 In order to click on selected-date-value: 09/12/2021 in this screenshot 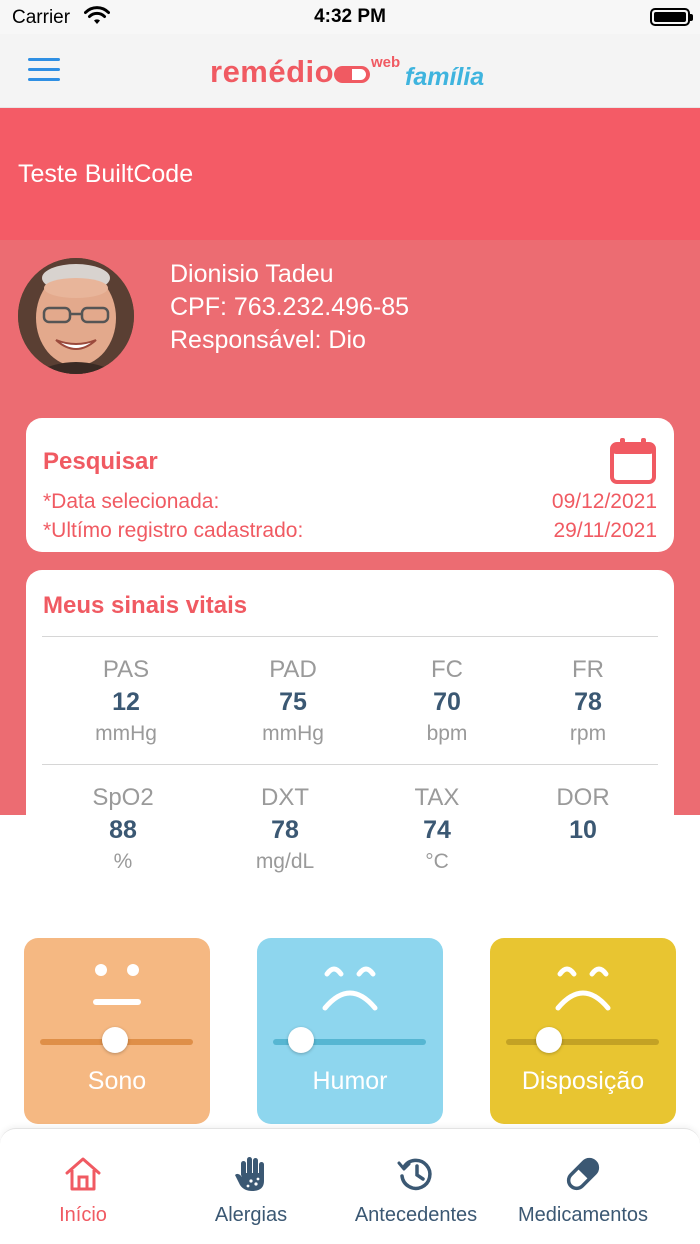, I will do `click(604, 501)`.